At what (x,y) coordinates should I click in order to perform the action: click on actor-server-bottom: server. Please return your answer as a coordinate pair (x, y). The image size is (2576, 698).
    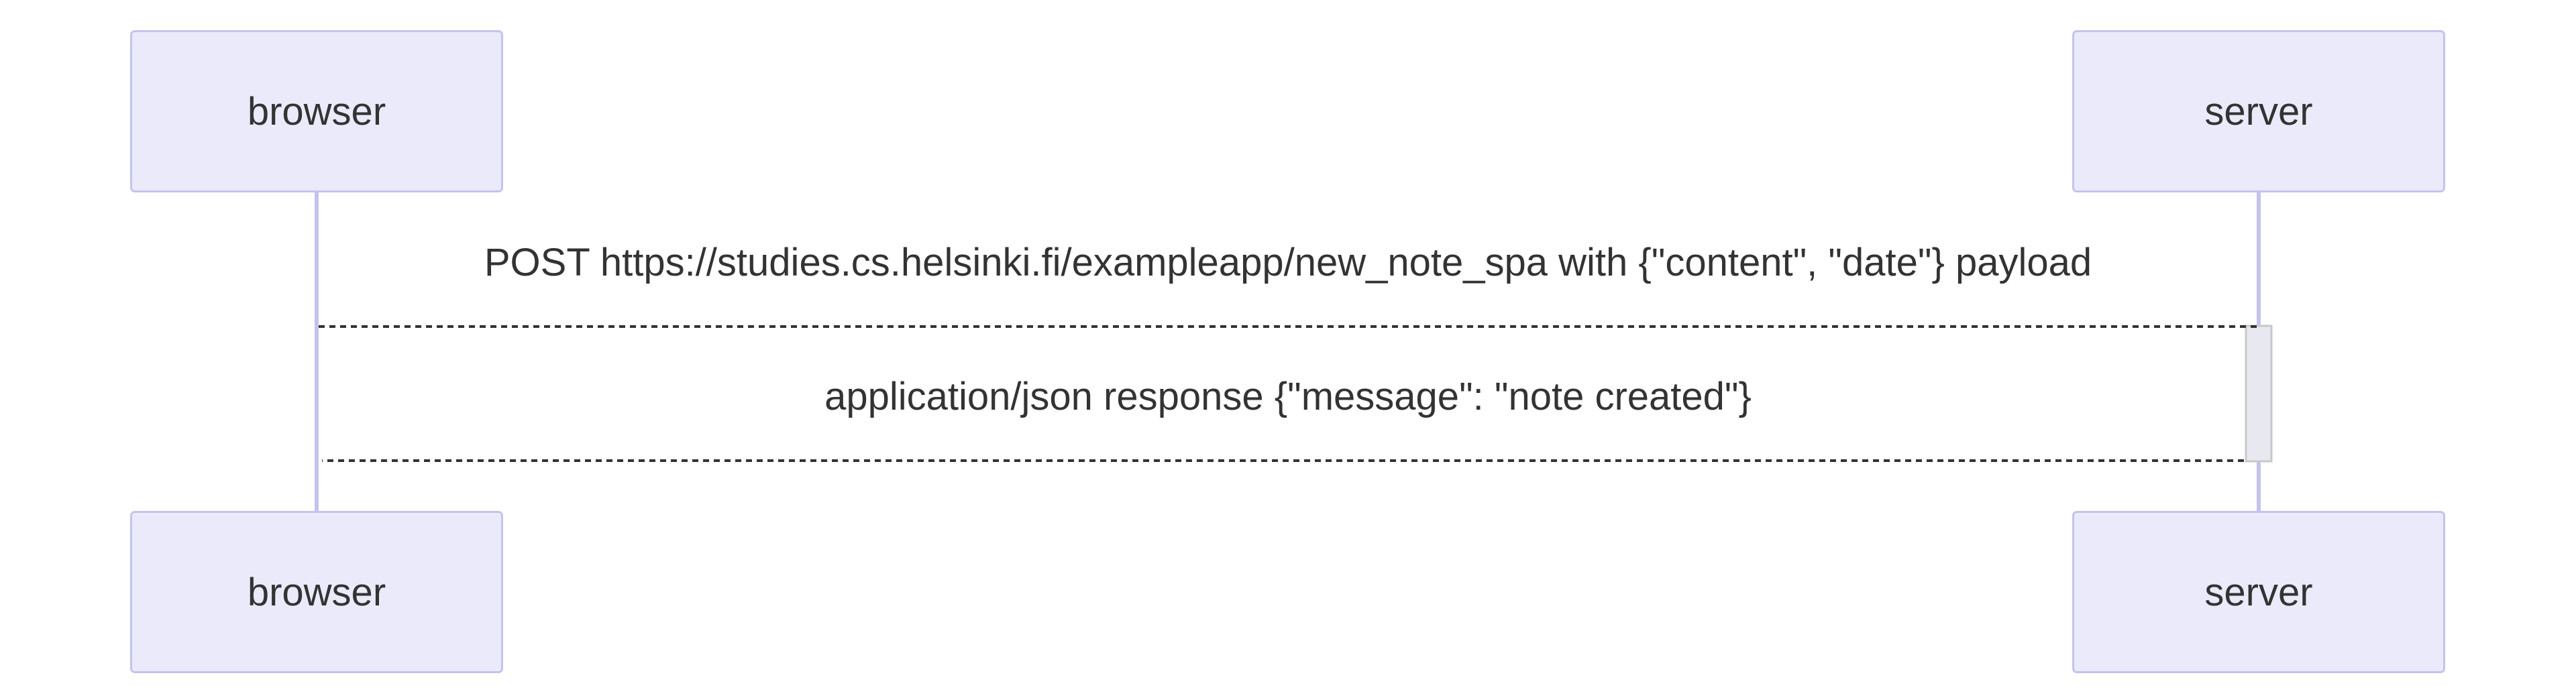
    Looking at the image, I should click on (2258, 592).